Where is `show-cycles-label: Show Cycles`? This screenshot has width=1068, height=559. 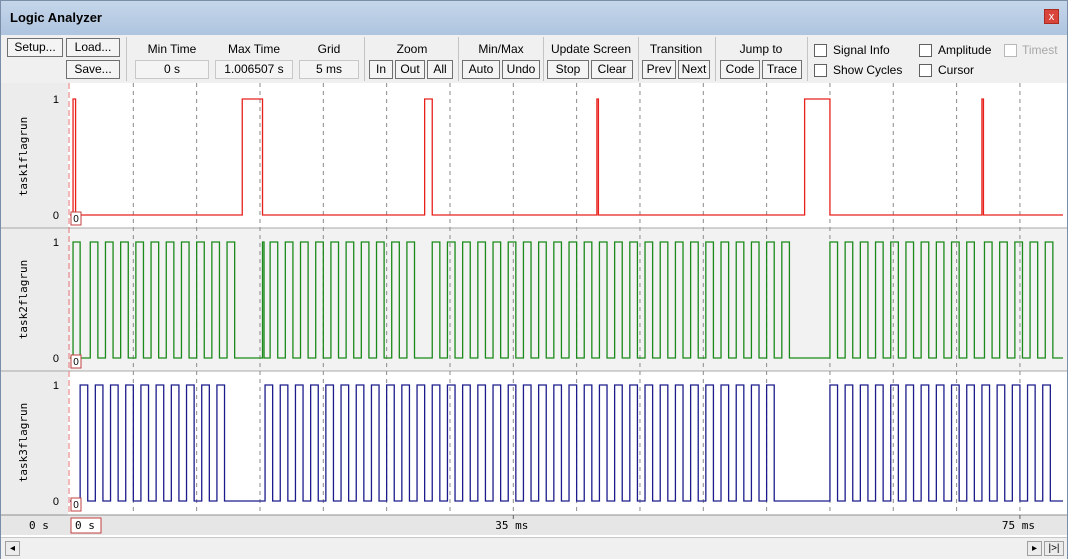
show-cycles-label: Show Cycles is located at coordinates (868, 70).